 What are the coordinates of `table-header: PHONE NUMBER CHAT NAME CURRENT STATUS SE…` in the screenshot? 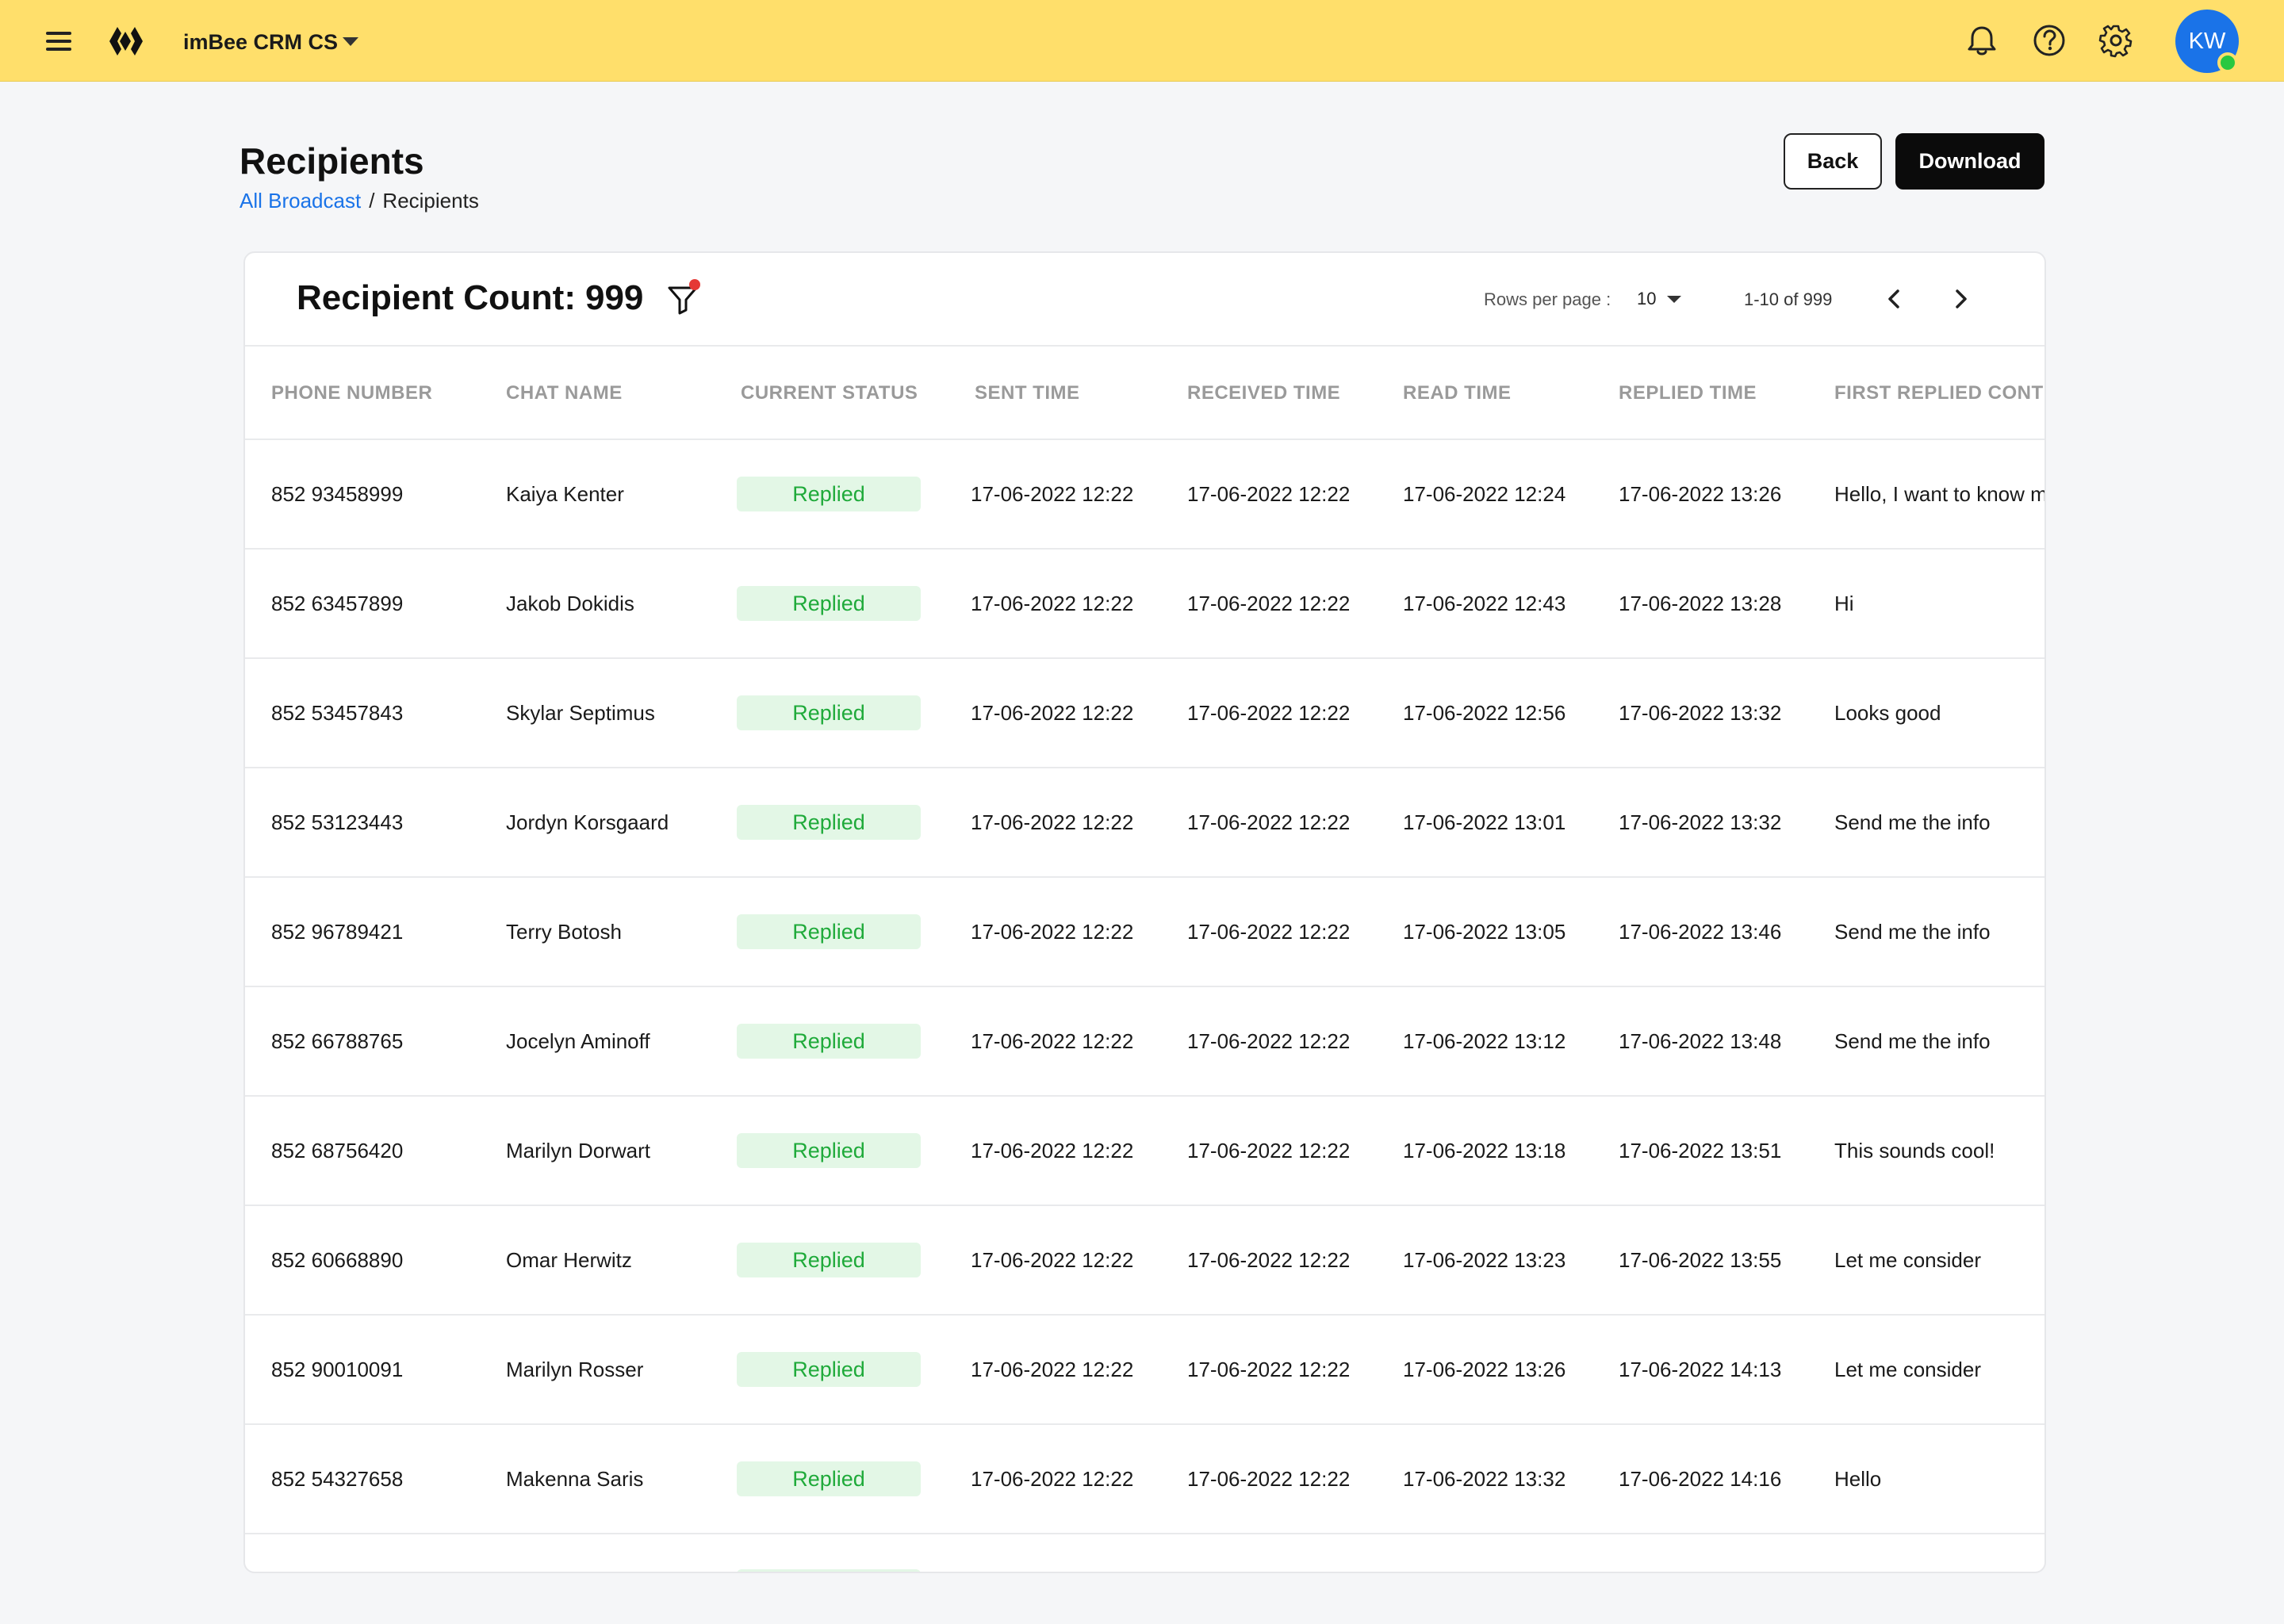 It's located at (1144, 393).